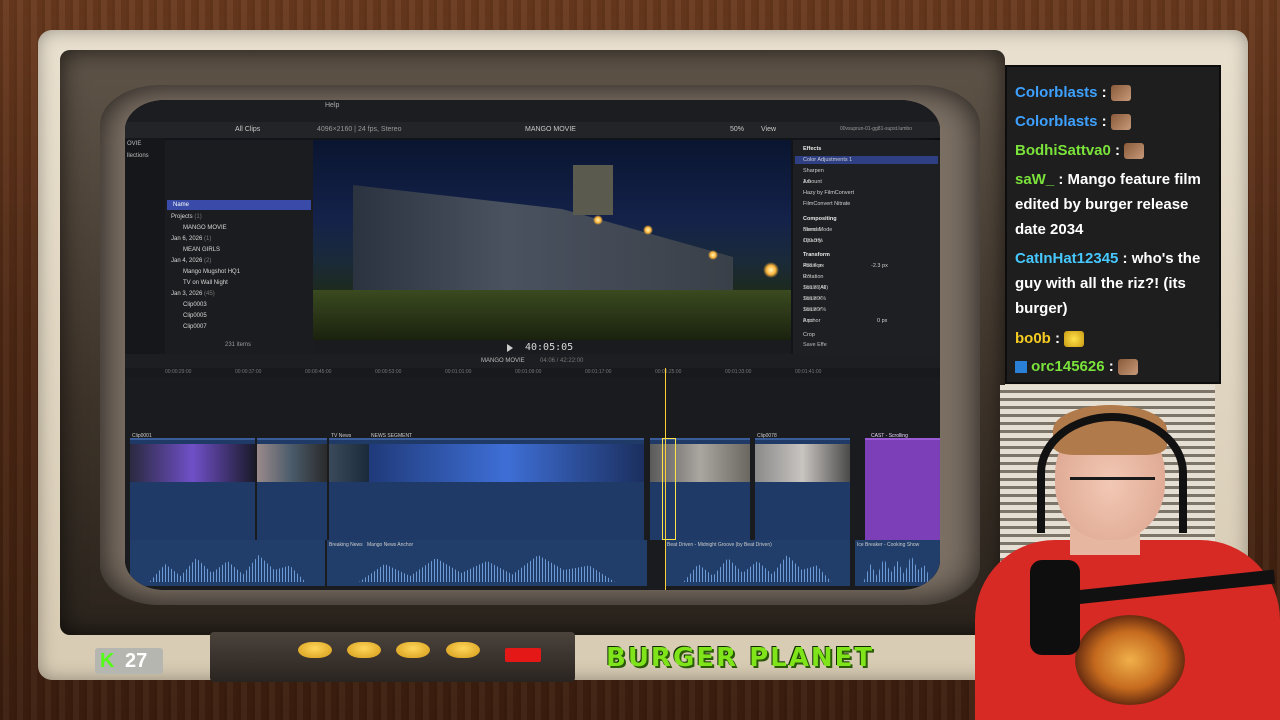  What do you see at coordinates (1068, 366) in the screenshot?
I see `chat-username: orc145626` at bounding box center [1068, 366].